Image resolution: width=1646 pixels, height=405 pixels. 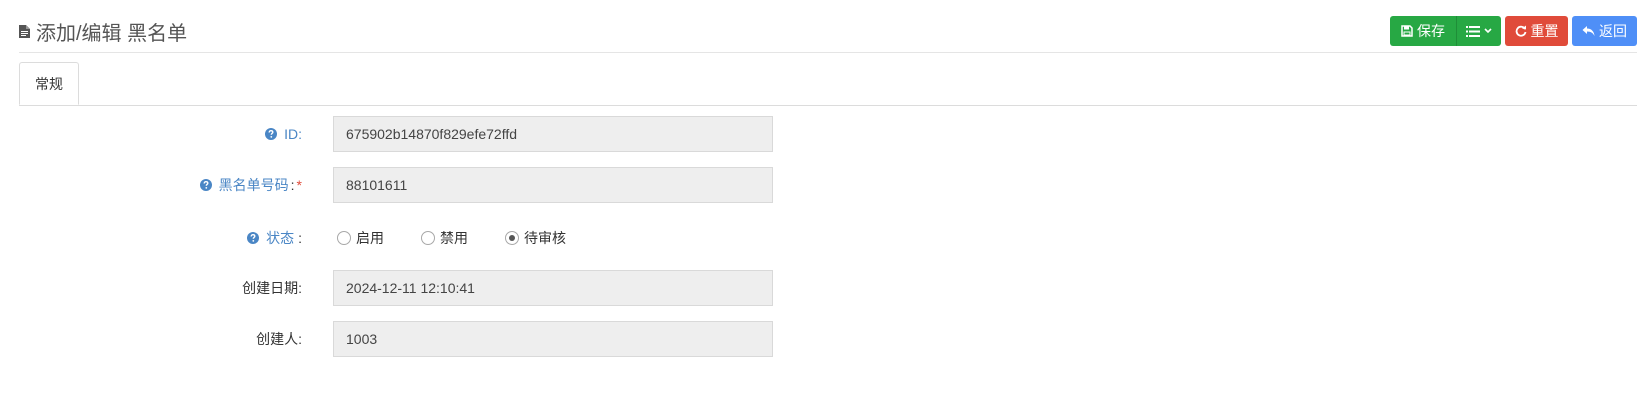 I want to click on status-option-label: 待审核, so click(x=545, y=238).